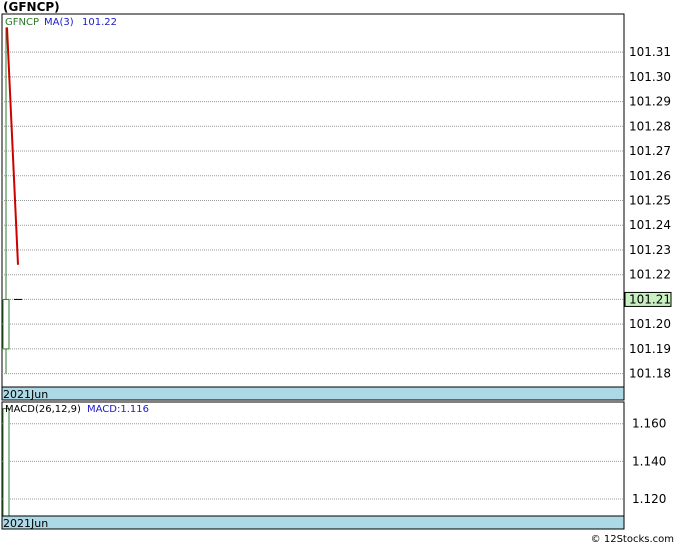 The width and height of the screenshot is (680, 546). Describe the element at coordinates (650, 151) in the screenshot. I see `y-tick-label: 101.27` at that location.